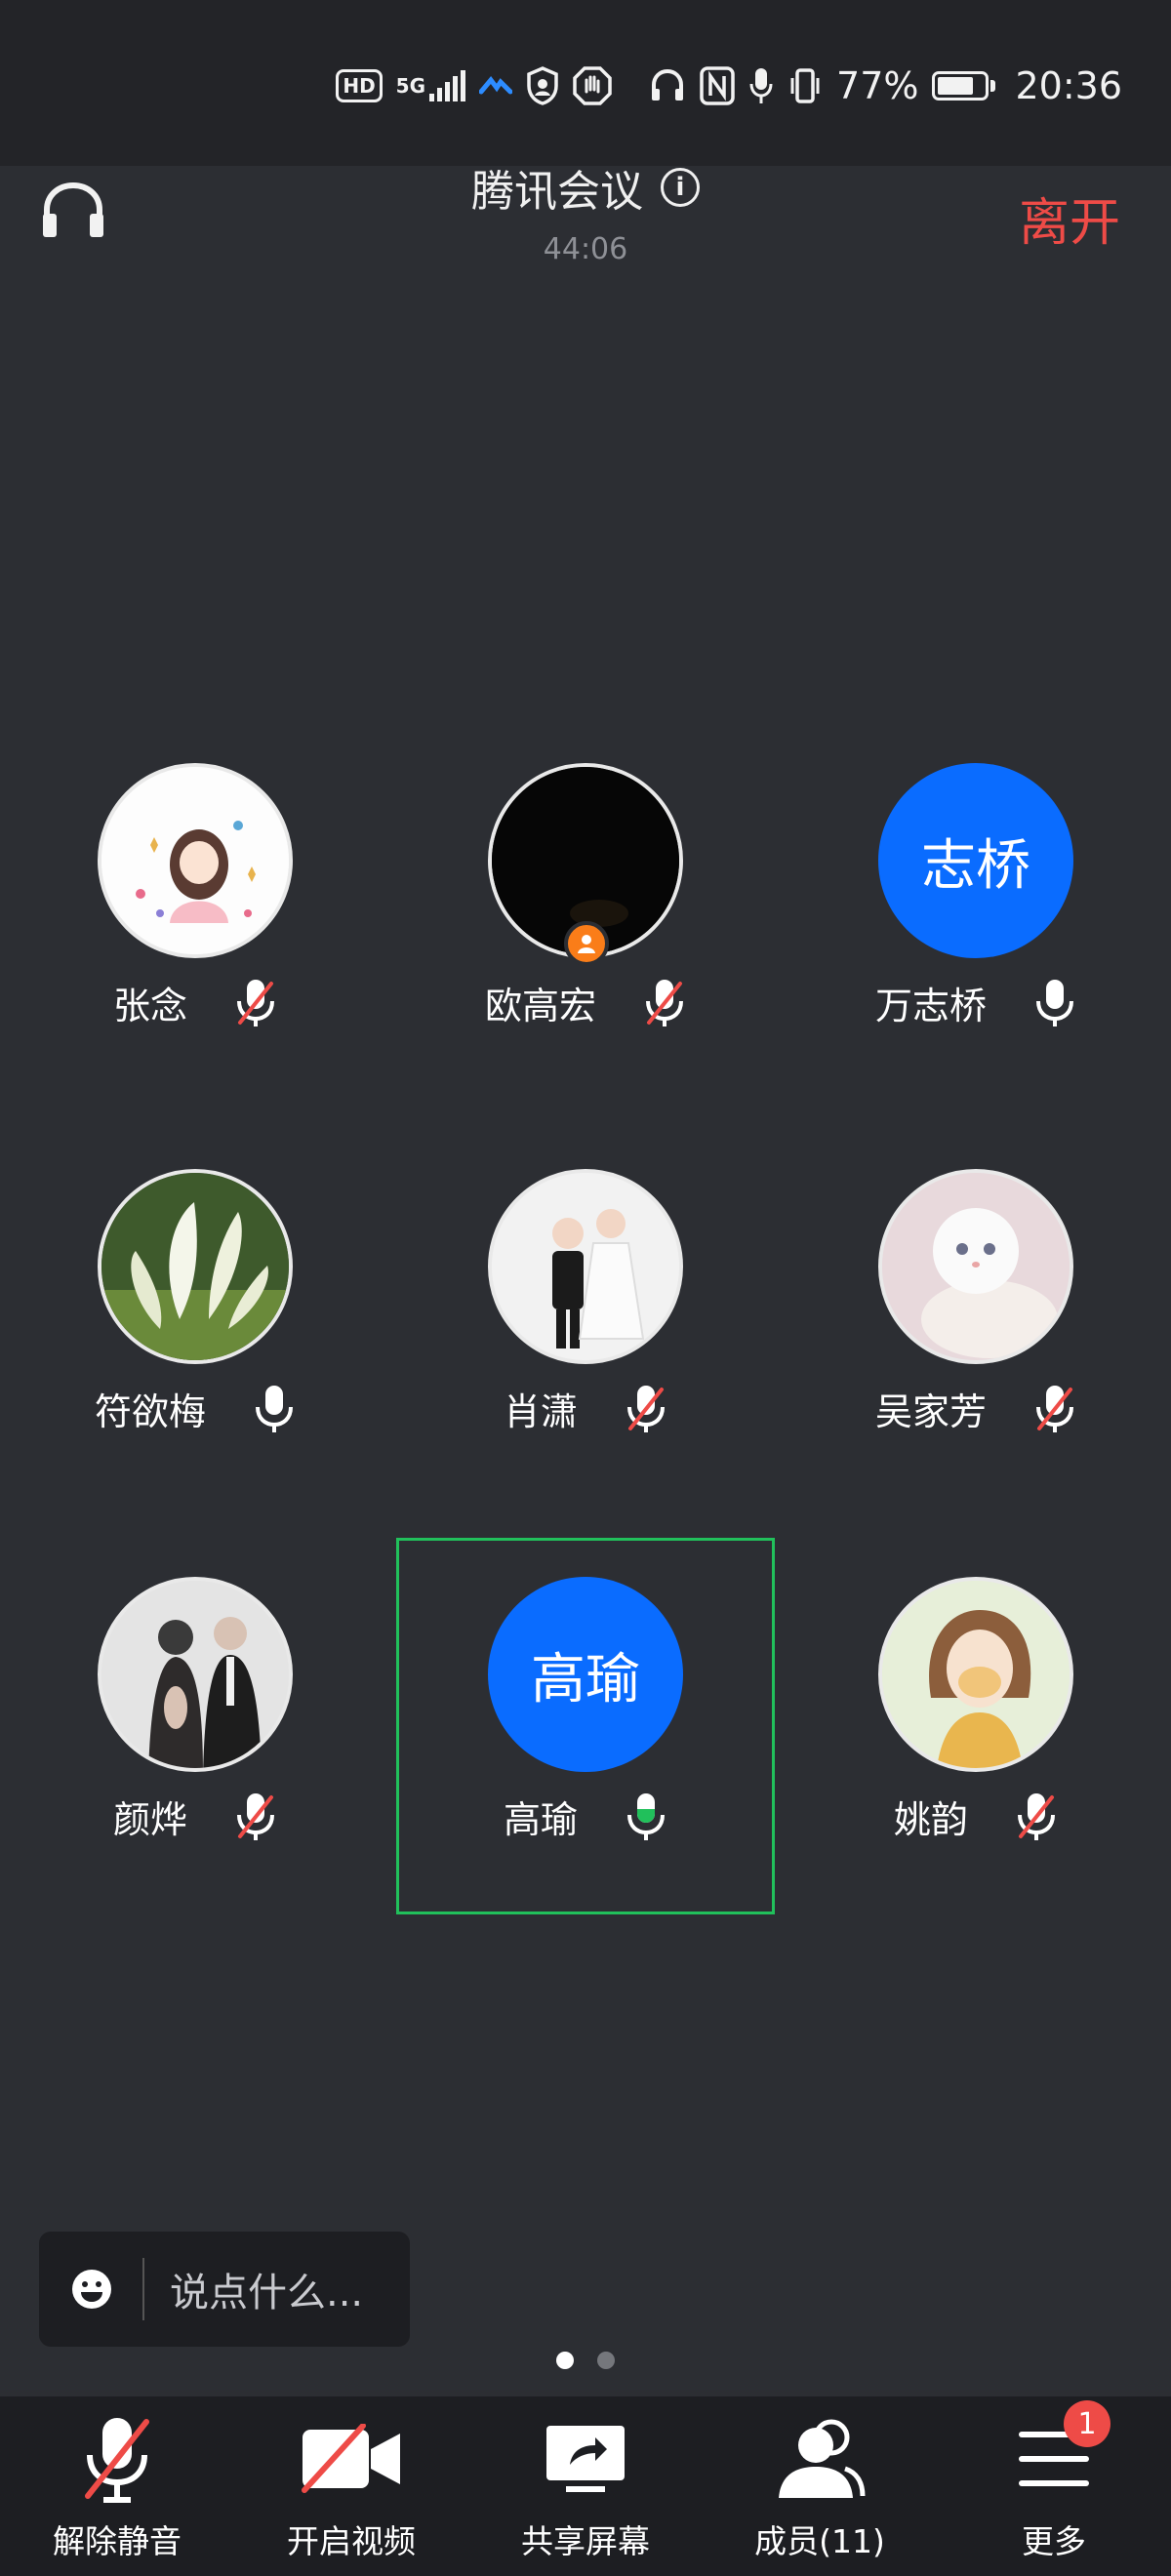 The image size is (1171, 2576). I want to click on participant-name: 万志桥, so click(930, 1006).